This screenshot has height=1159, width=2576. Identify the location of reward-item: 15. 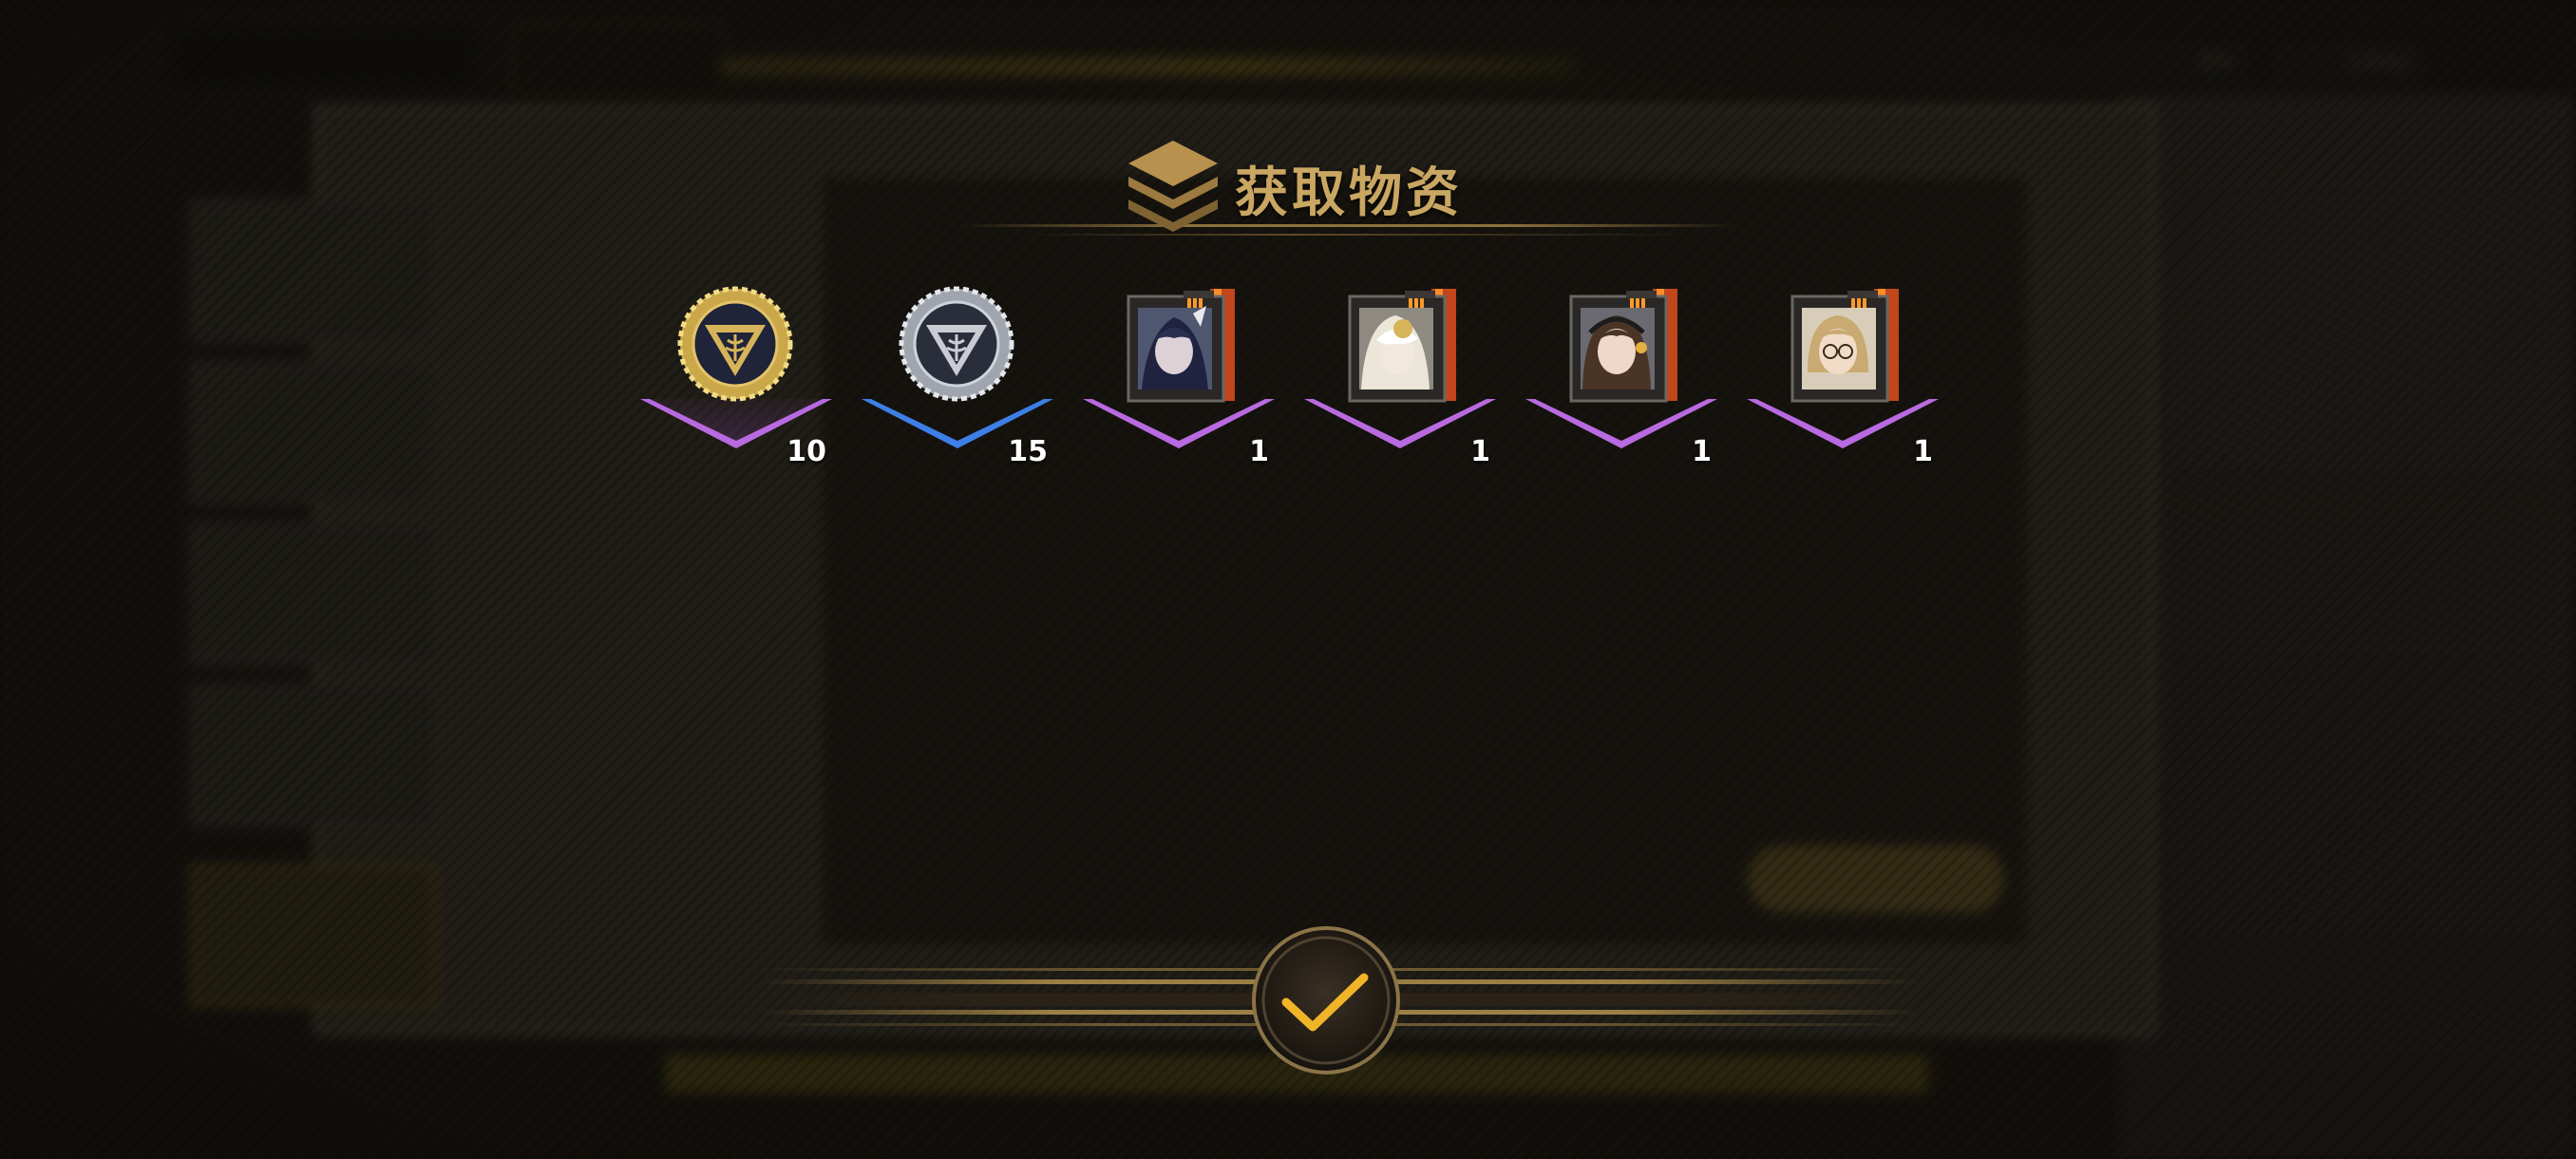
(957, 380).